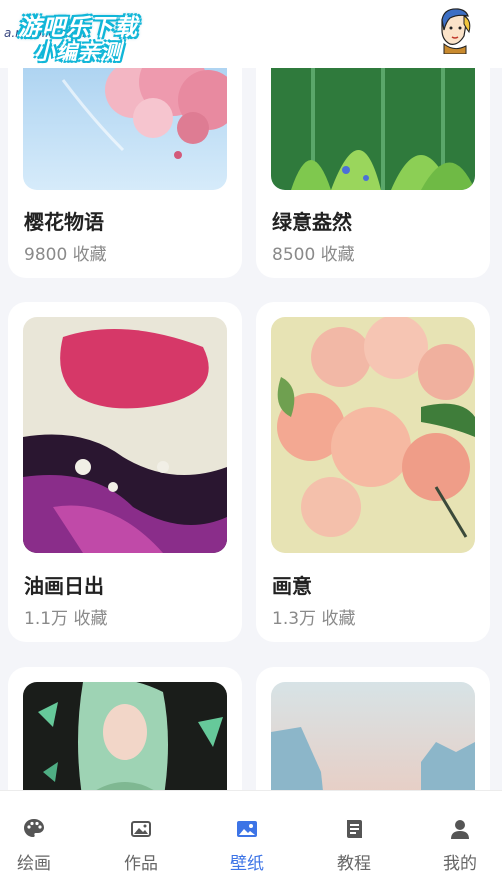 Image resolution: width=502 pixels, height=876 pixels. Describe the element at coordinates (65, 255) in the screenshot. I see `favorites-count: 9800 收藏` at that location.